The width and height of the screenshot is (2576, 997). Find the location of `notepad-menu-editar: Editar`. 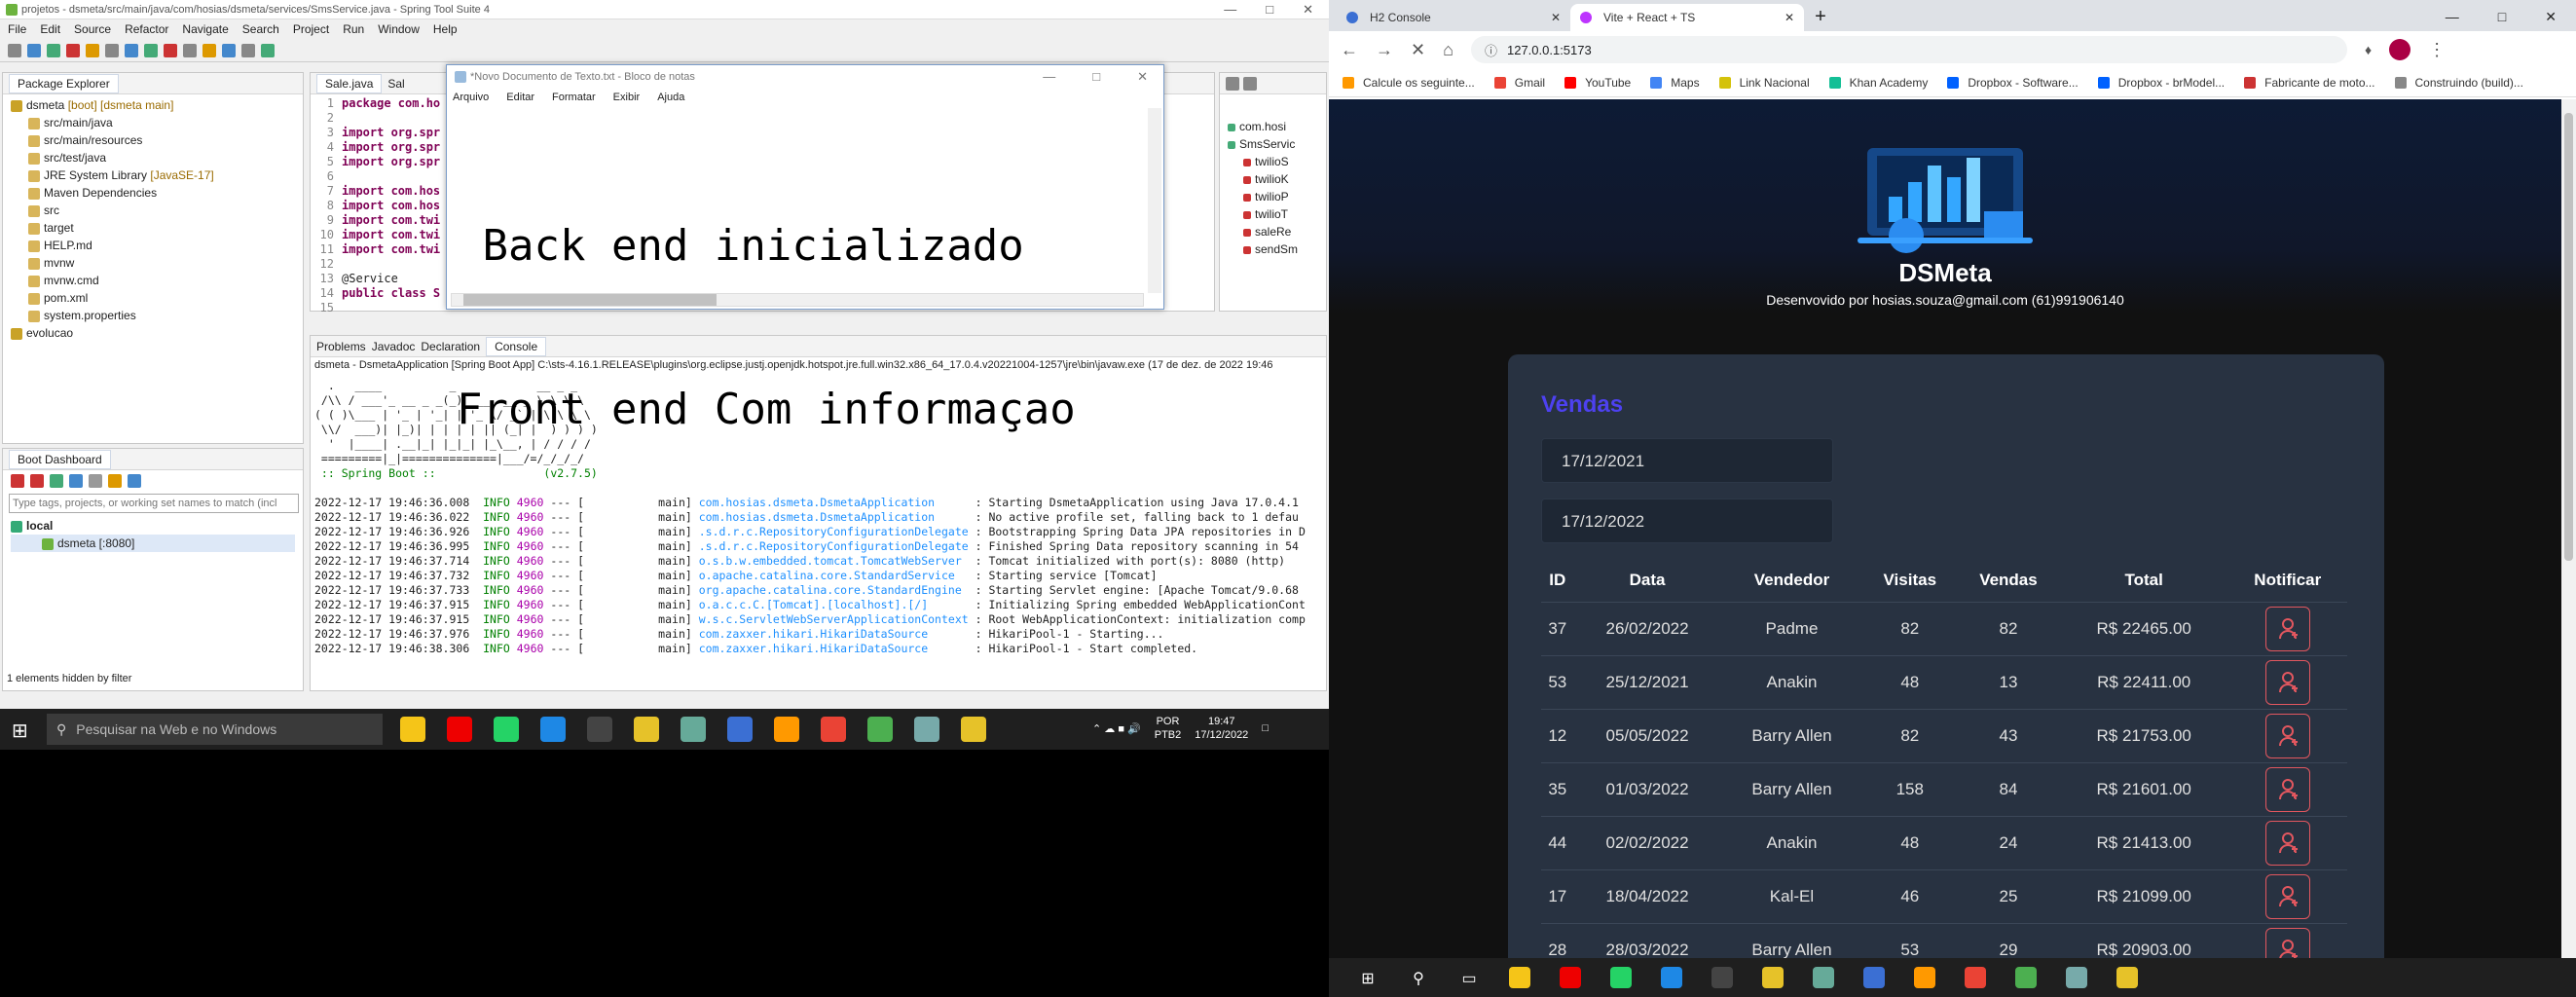

notepad-menu-editar: Editar is located at coordinates (520, 97).